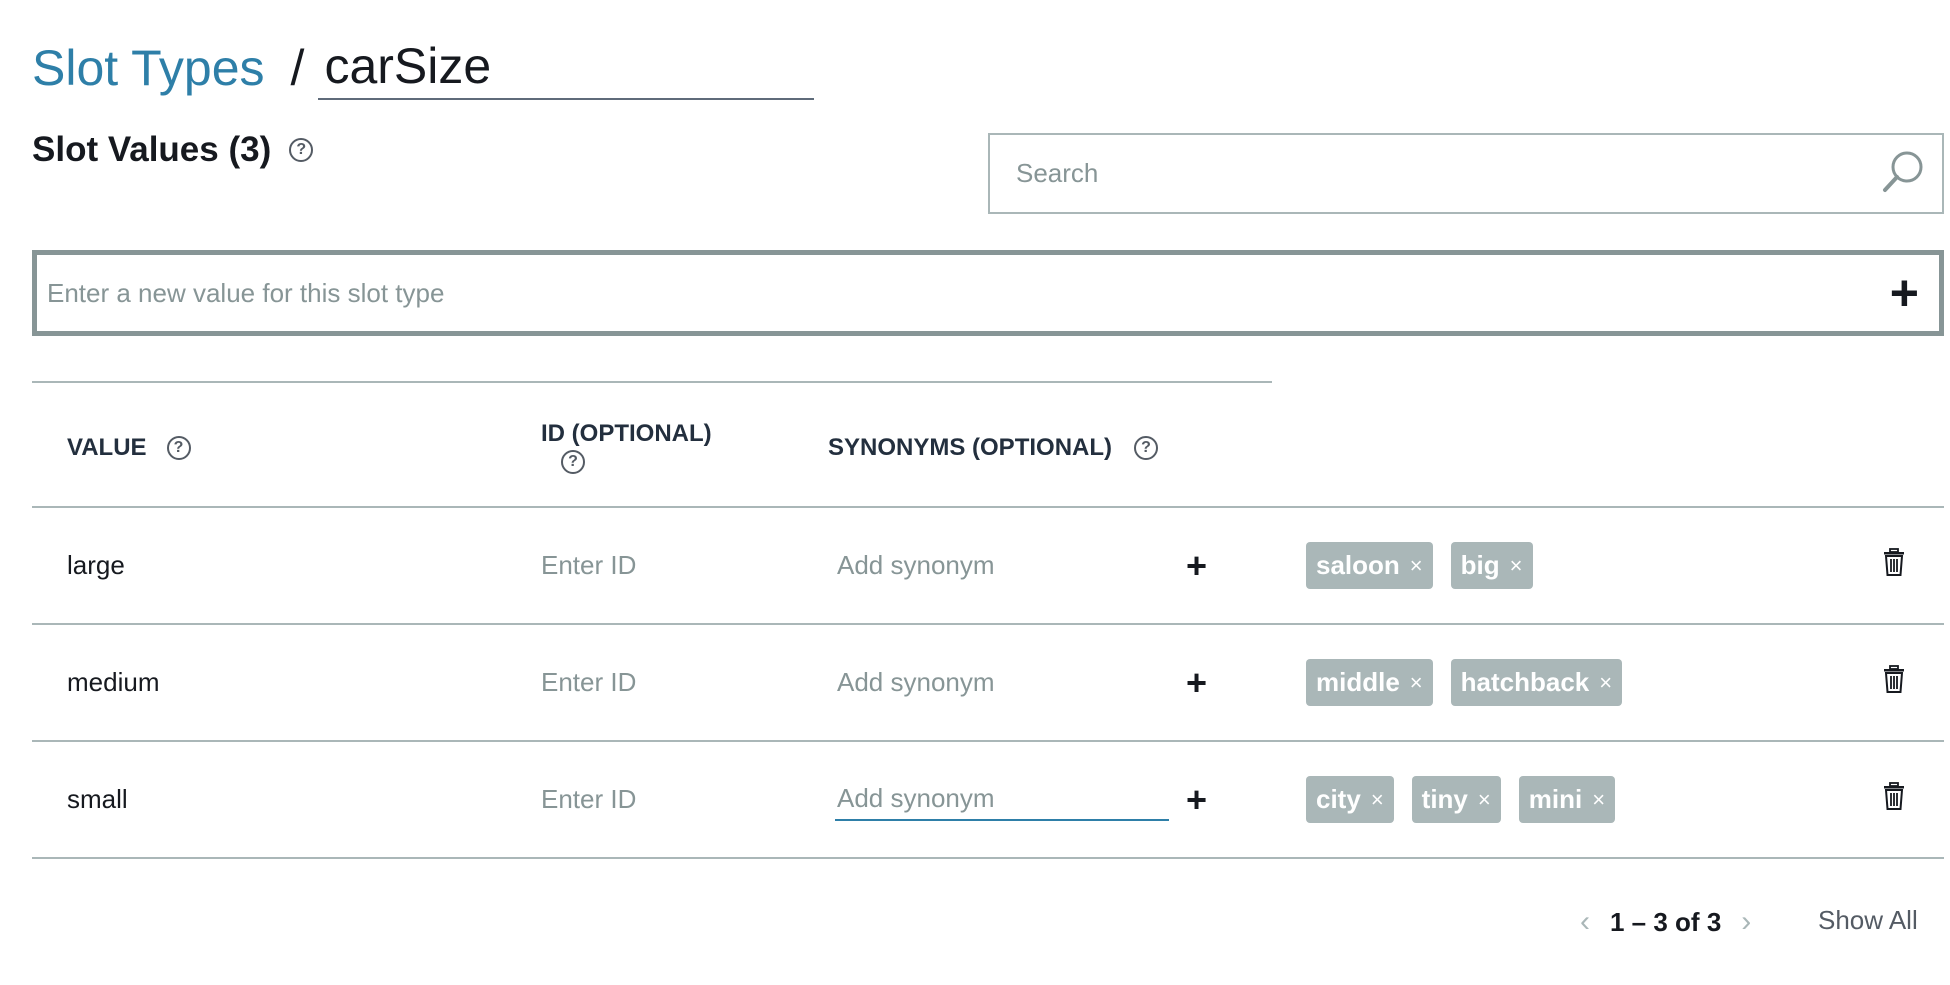 This screenshot has height=985, width=1950. I want to click on synonym-tag: saloon ×, so click(1369, 565).